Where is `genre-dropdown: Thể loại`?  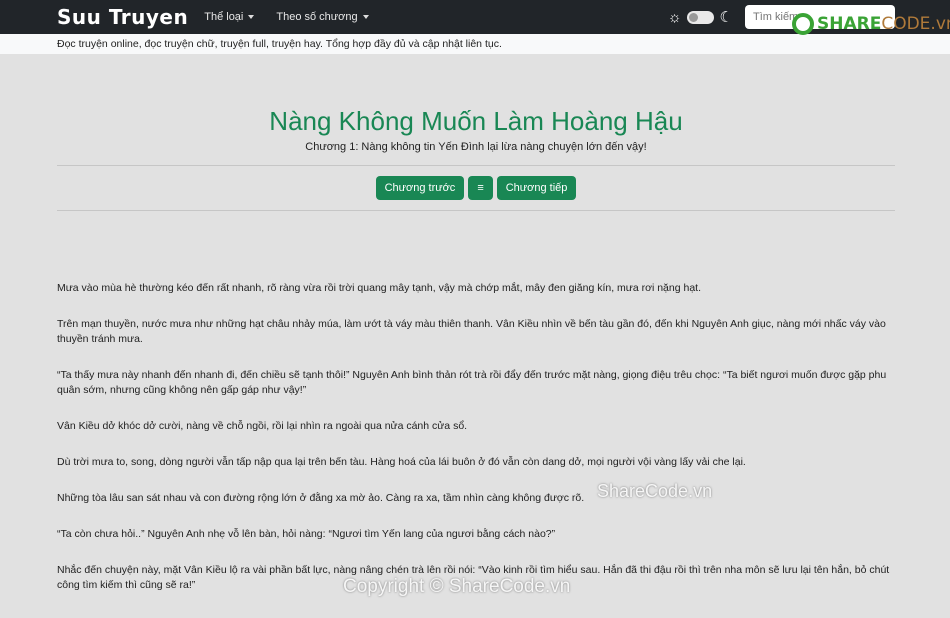 genre-dropdown: Thể loại is located at coordinates (229, 17).